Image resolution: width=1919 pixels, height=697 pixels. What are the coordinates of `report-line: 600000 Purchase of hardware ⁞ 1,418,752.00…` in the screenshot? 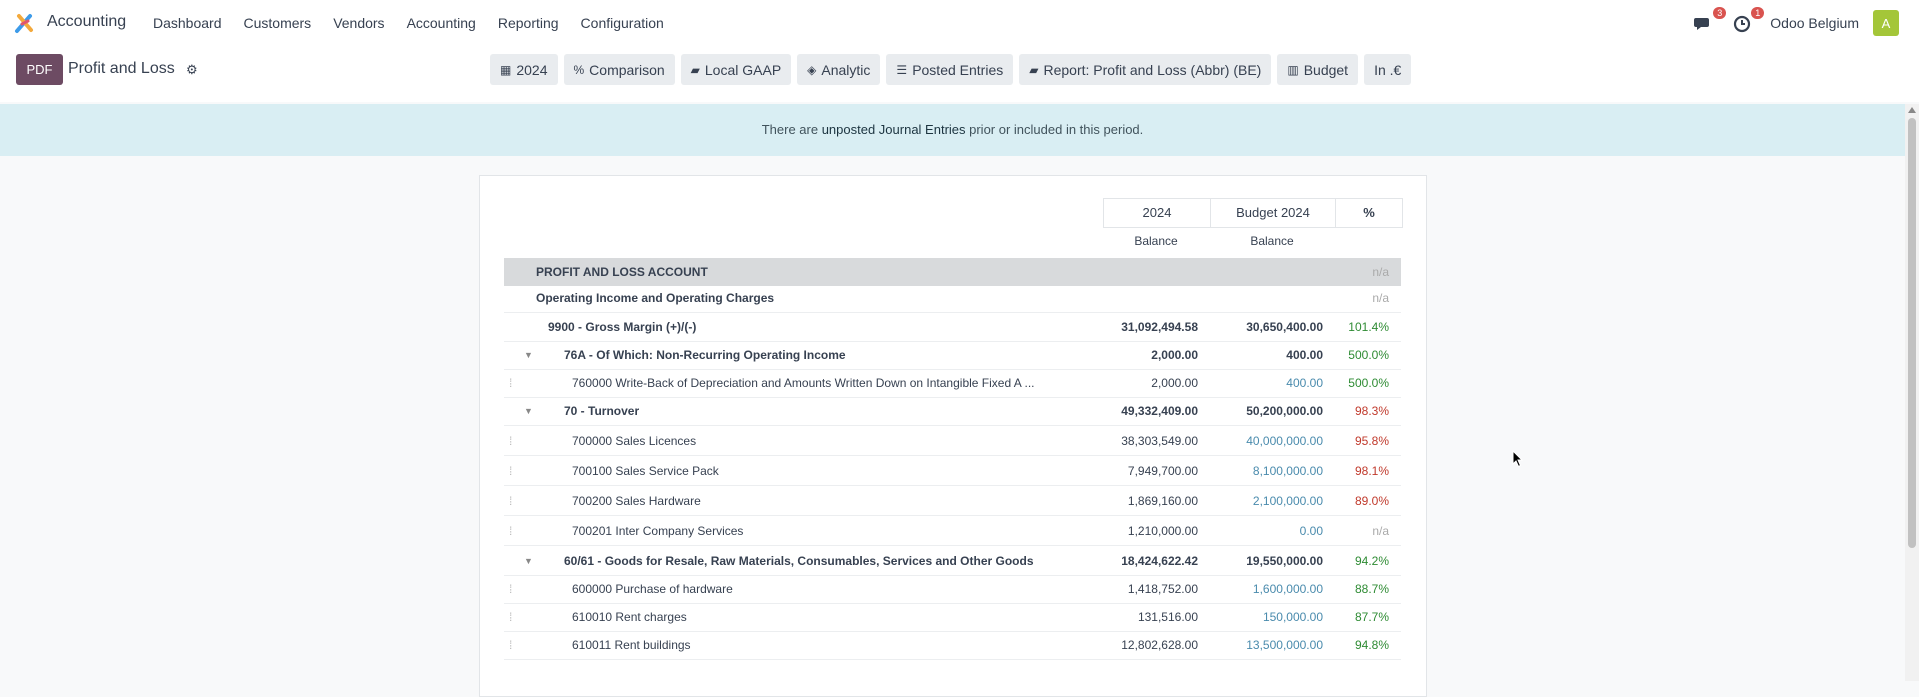 It's located at (952, 589).